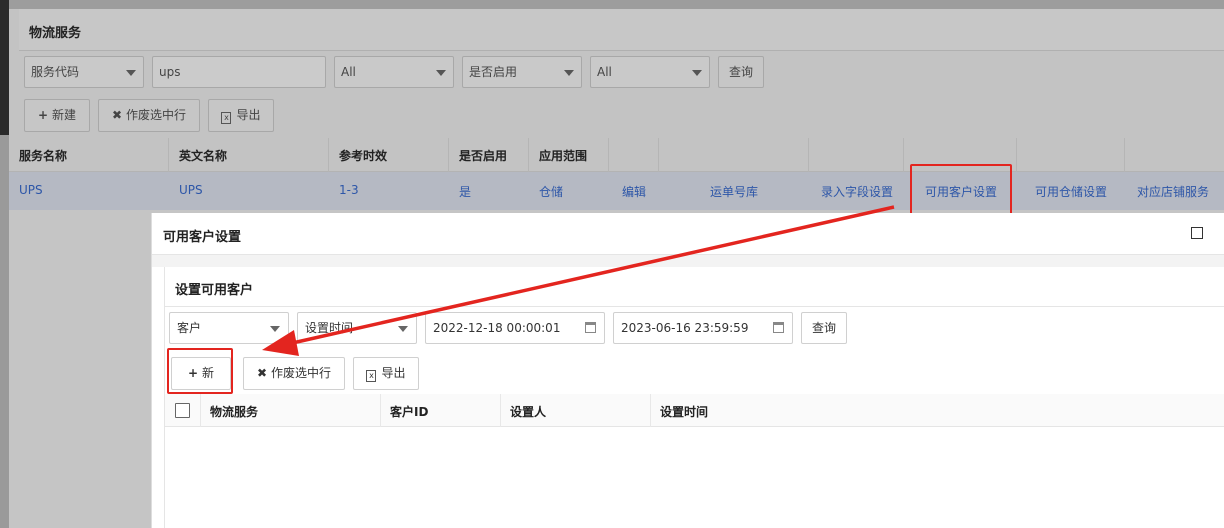  I want to click on arrow-shaft, so click(591, 275).